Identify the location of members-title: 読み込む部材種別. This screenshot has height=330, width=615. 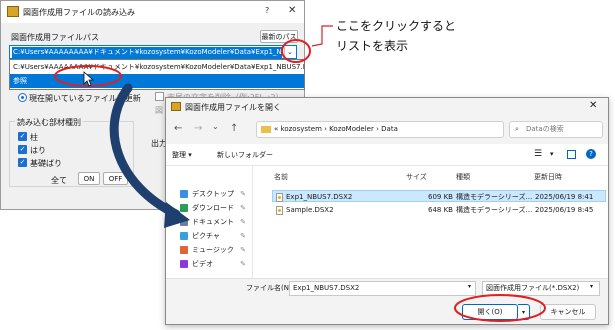
(49, 122).